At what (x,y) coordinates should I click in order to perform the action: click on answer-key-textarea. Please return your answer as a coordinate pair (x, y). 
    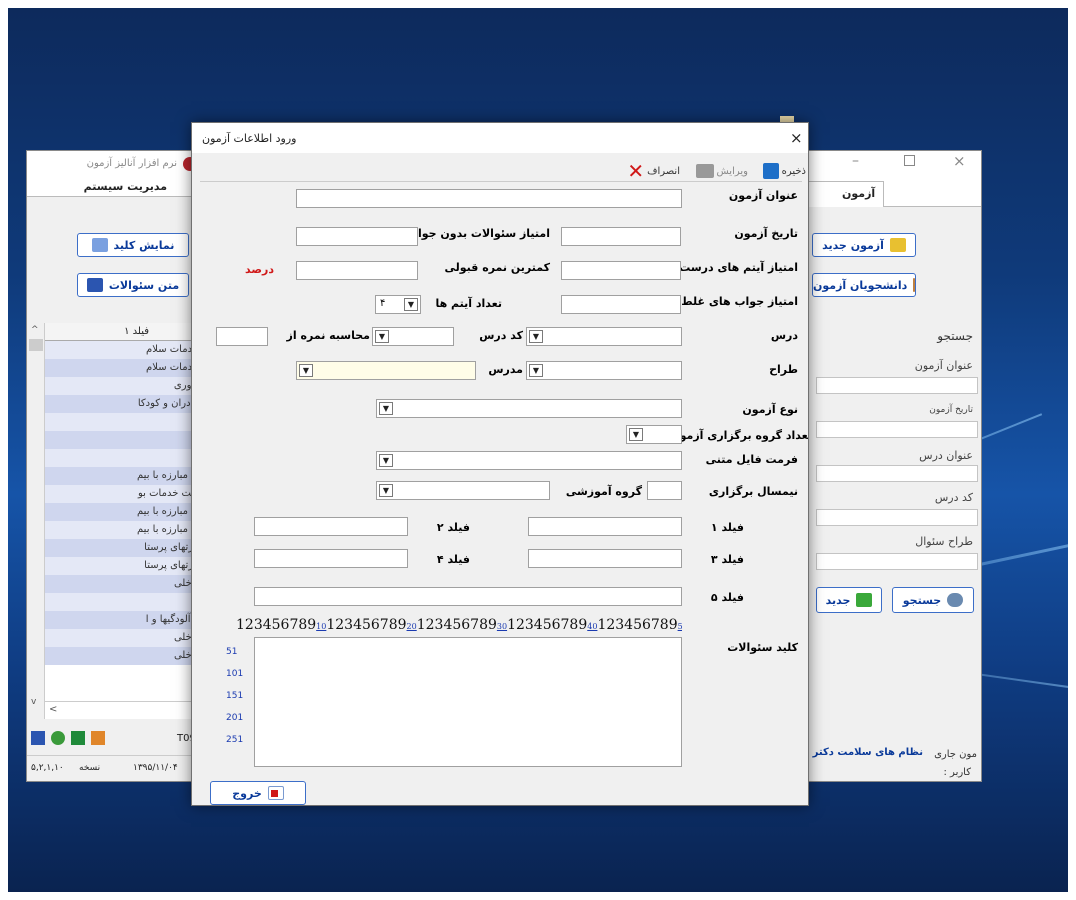
    Looking at the image, I should click on (468, 702).